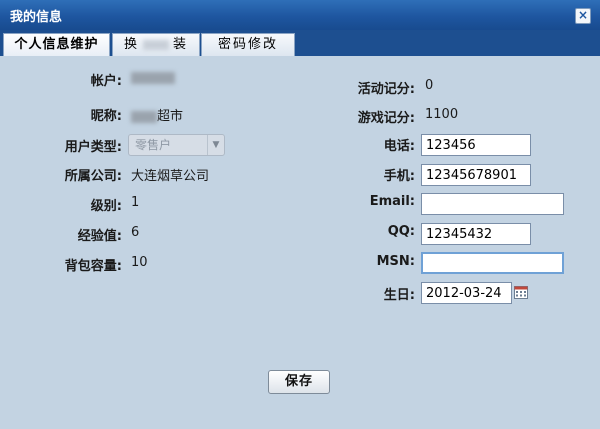 Image resolution: width=600 pixels, height=429 pixels. What do you see at coordinates (476, 234) in the screenshot?
I see `qq-input` at bounding box center [476, 234].